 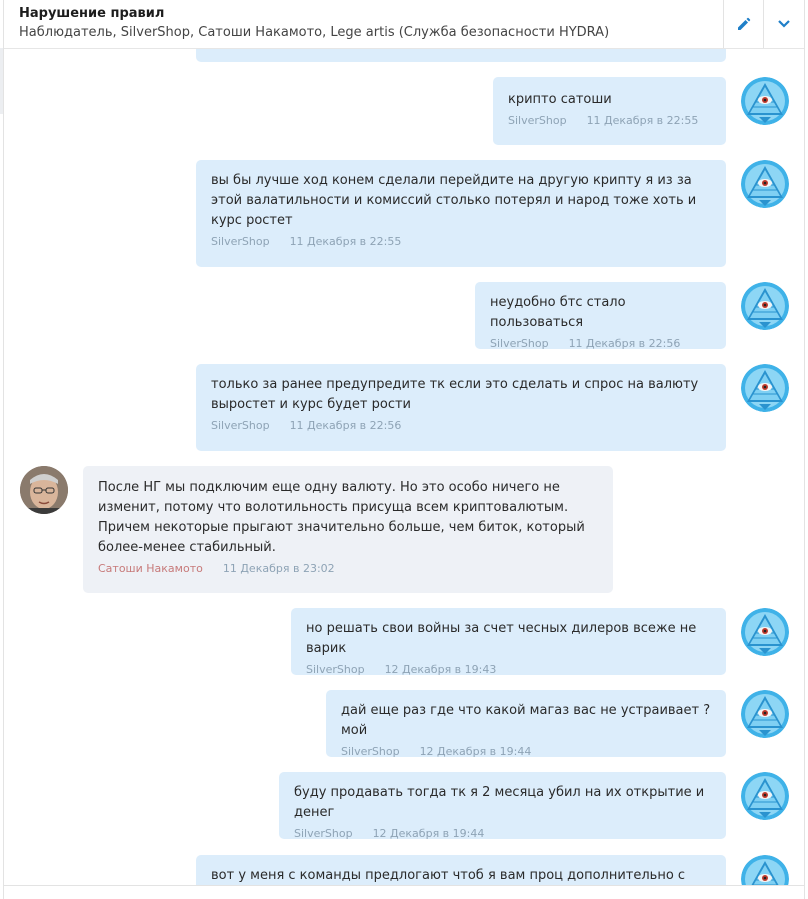 I want to click on chevron-down-icon, so click(x=783, y=24).